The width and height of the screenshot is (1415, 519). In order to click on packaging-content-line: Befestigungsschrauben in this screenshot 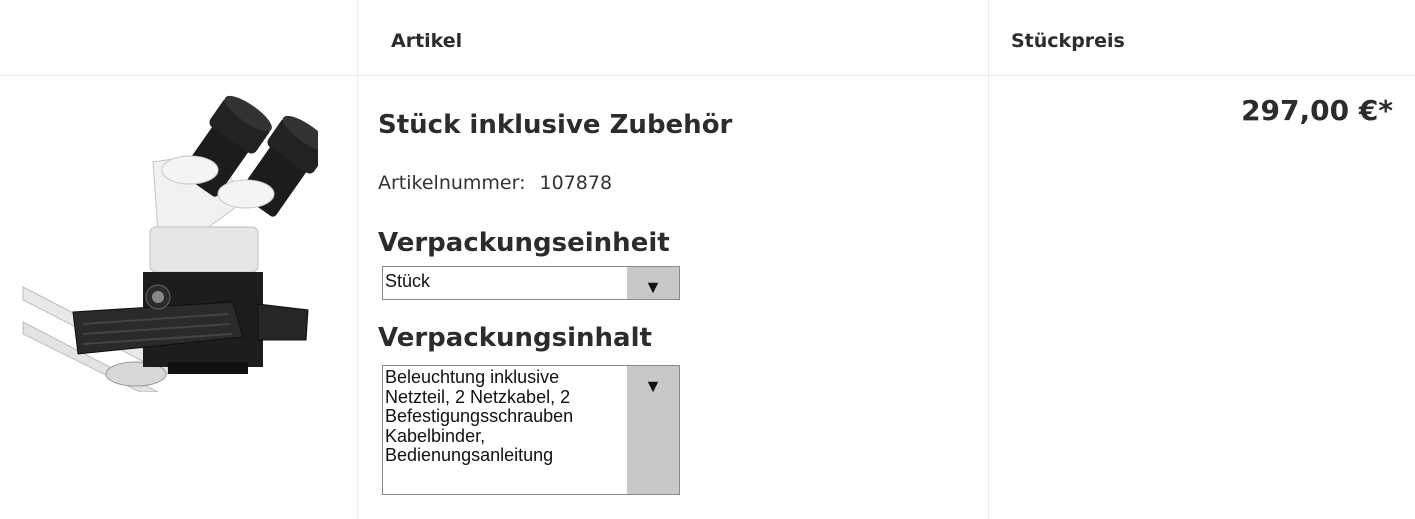, I will do `click(479, 416)`.